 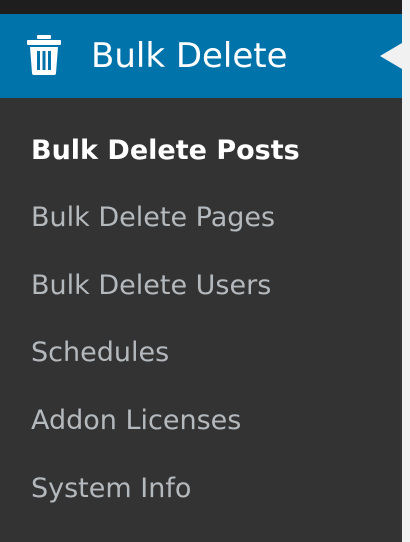 What do you see at coordinates (201, 7) in the screenshot?
I see `previous-menu-edge` at bounding box center [201, 7].